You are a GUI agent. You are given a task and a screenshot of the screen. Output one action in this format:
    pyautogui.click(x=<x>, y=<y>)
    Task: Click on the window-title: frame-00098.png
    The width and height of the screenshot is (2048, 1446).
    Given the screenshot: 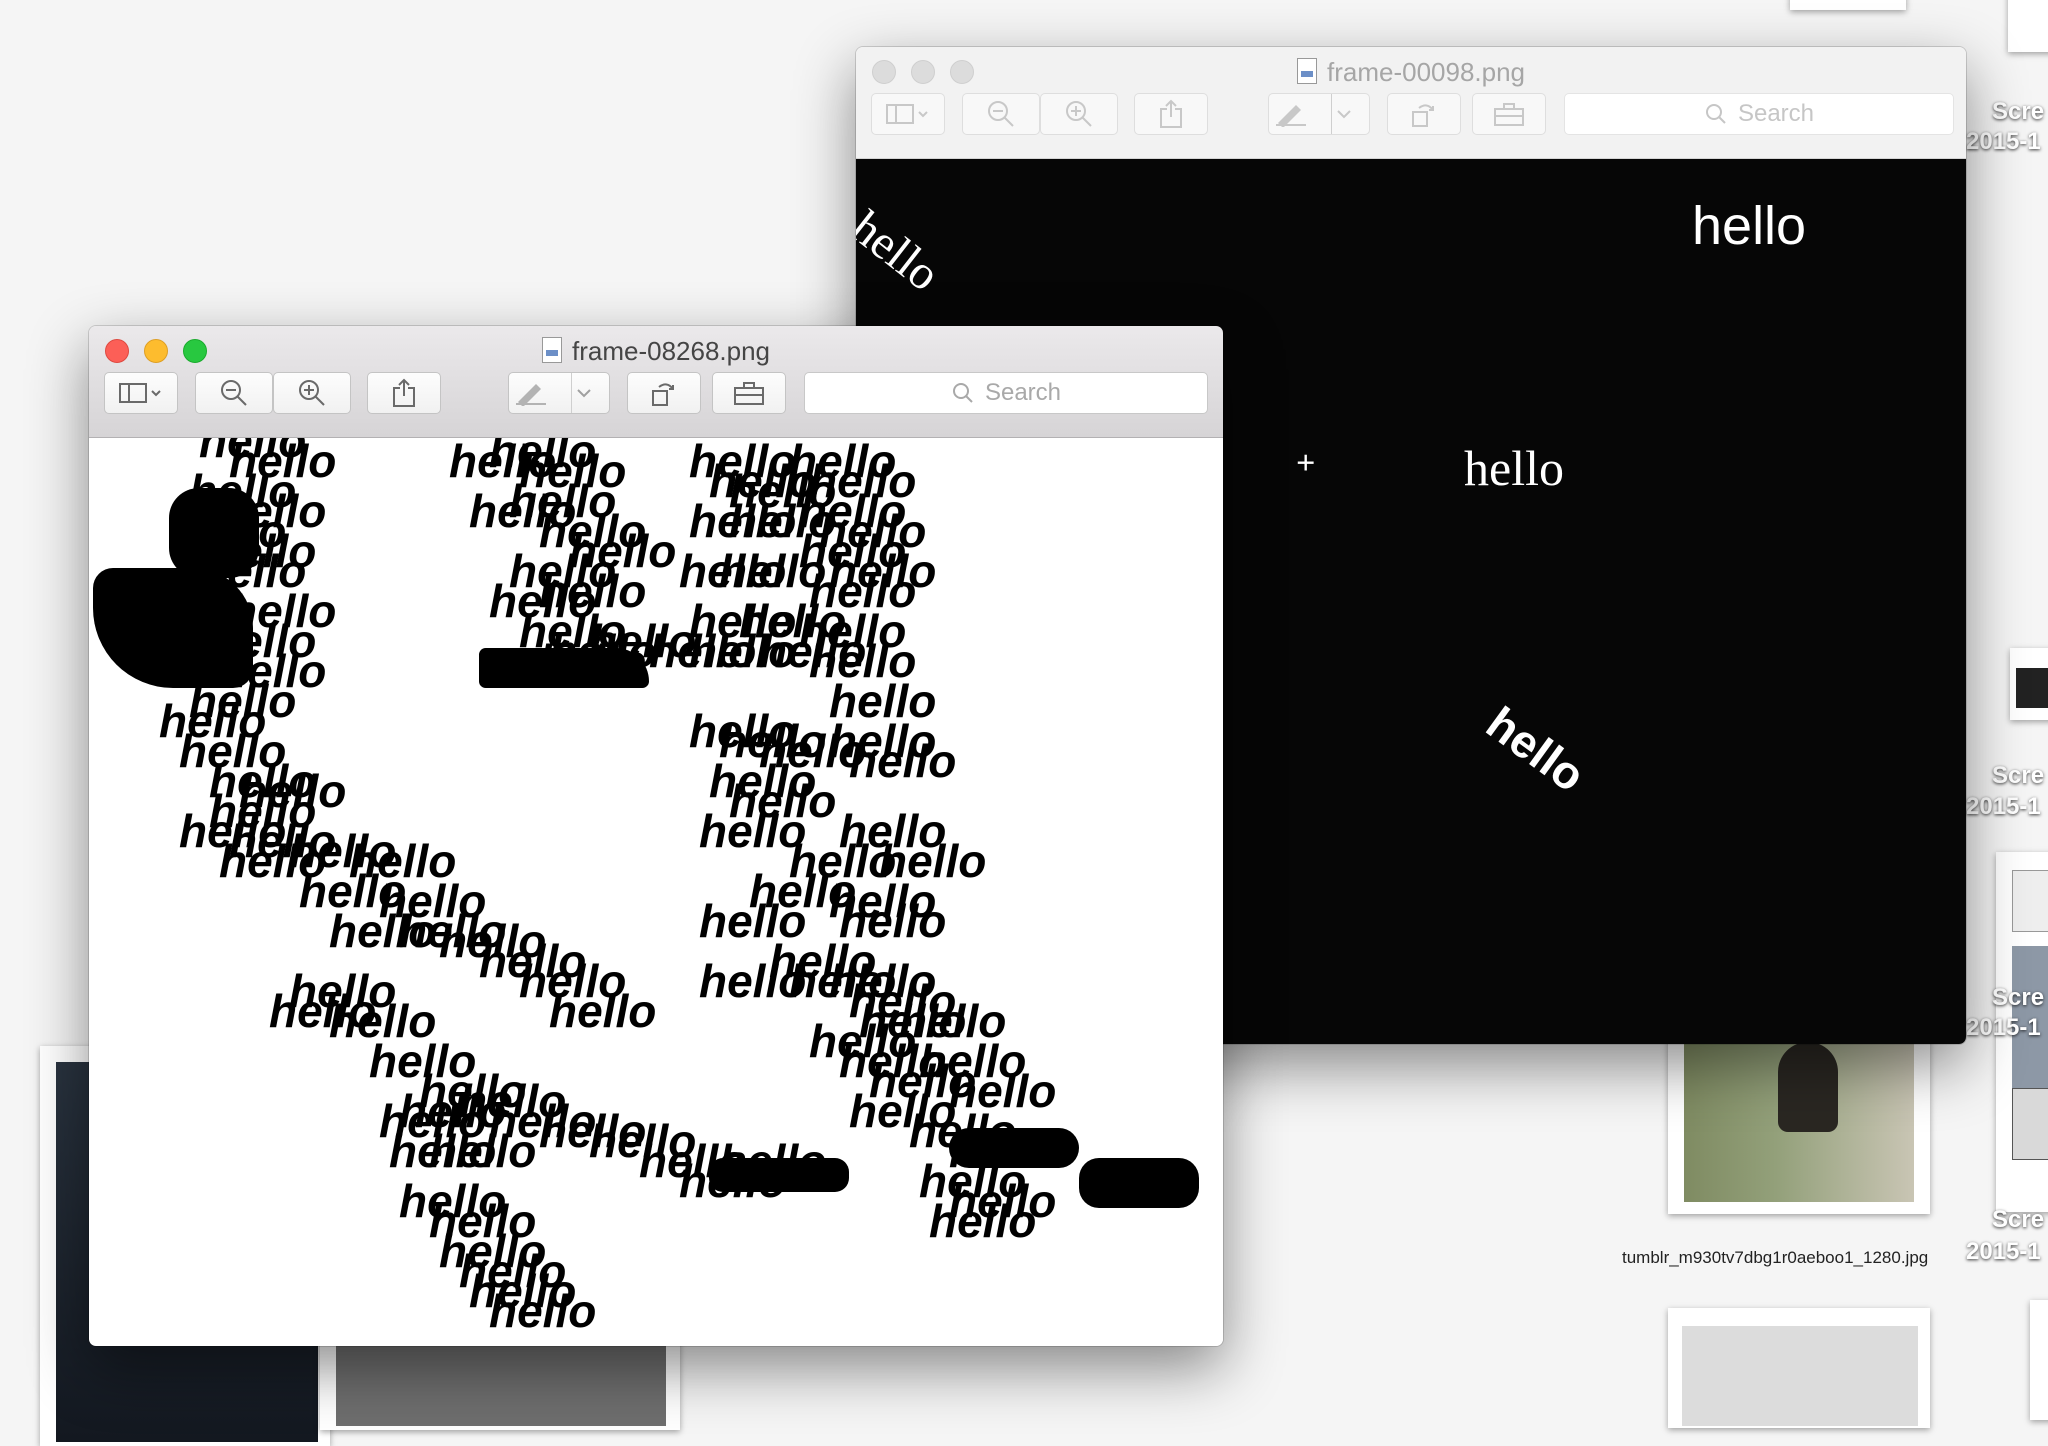 What is the action you would take?
    pyautogui.click(x=1411, y=72)
    